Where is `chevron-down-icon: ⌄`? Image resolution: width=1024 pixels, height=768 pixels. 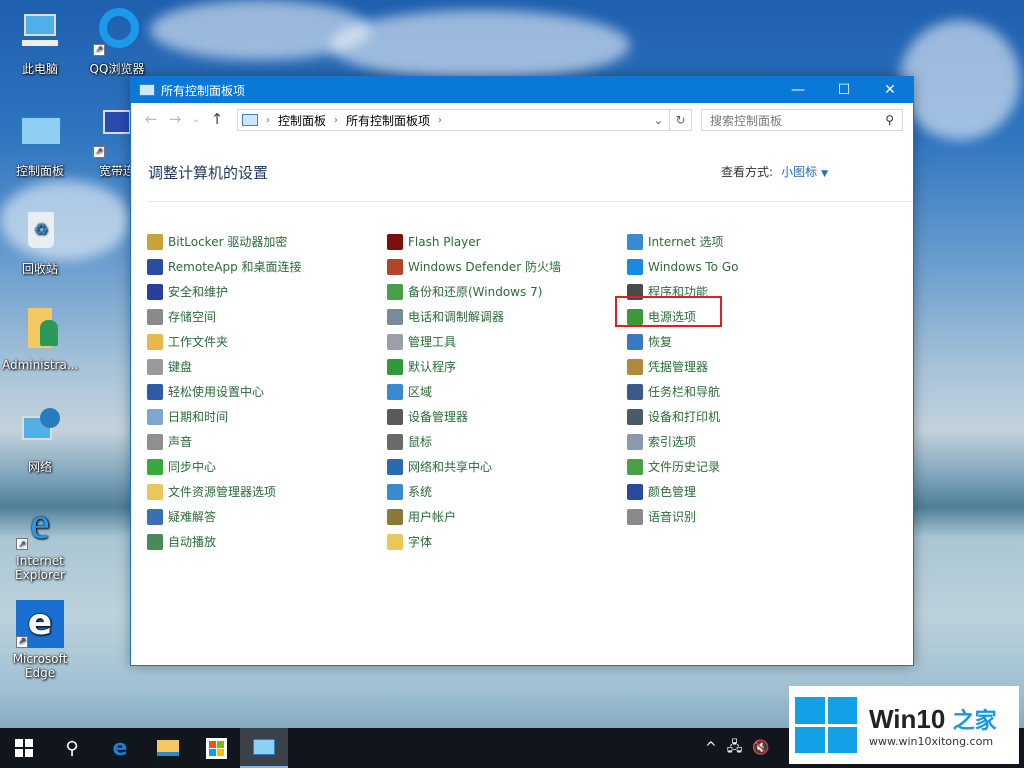
chevron-down-icon: ⌄ is located at coordinates (658, 120).